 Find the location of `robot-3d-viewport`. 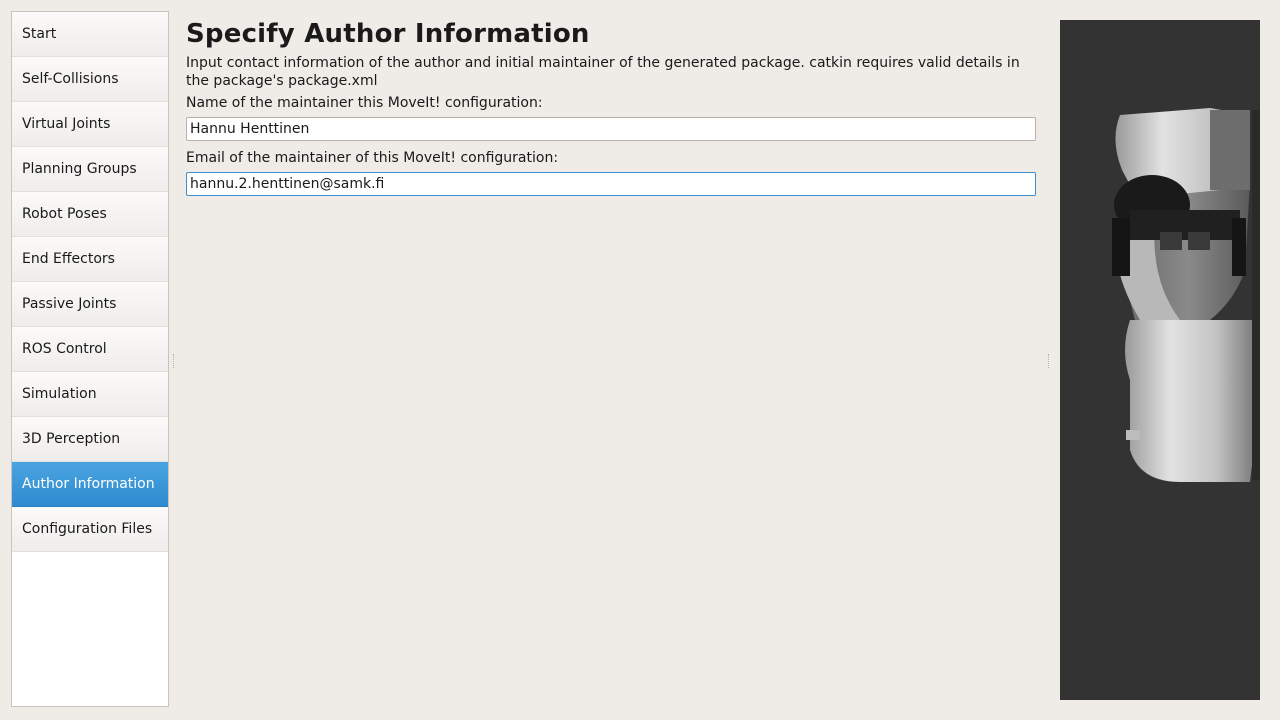

robot-3d-viewport is located at coordinates (1160, 360).